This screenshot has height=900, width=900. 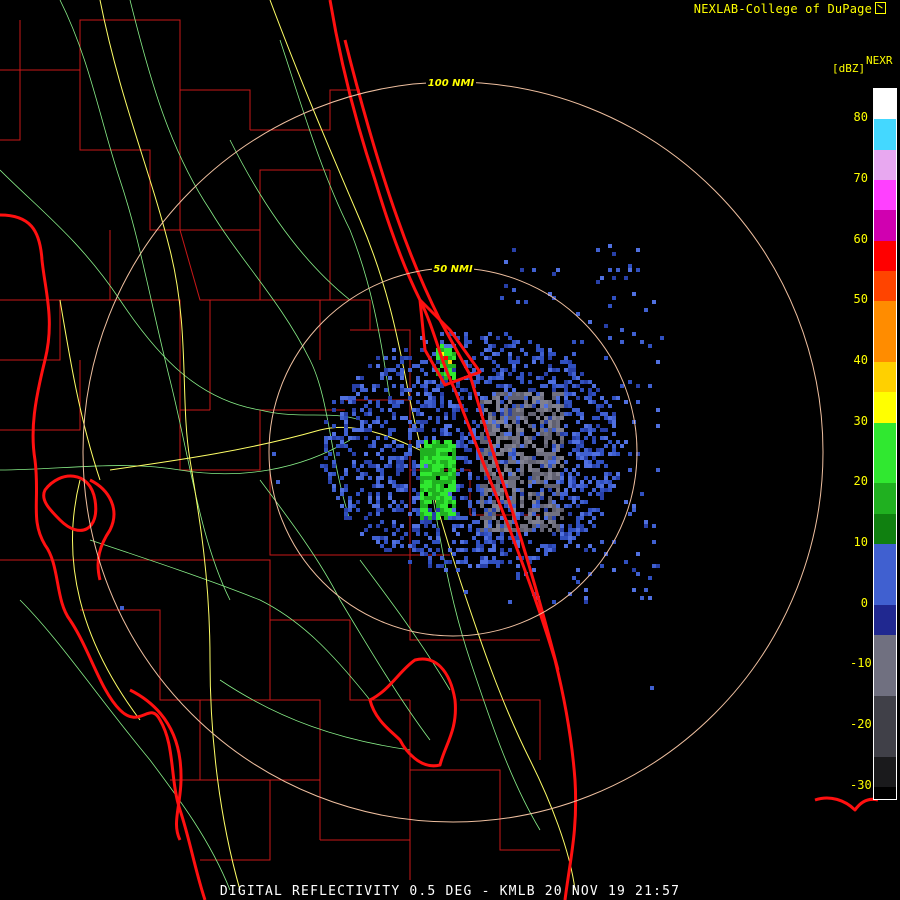 What do you see at coordinates (880, 8) in the screenshot?
I see `external-link-icon` at bounding box center [880, 8].